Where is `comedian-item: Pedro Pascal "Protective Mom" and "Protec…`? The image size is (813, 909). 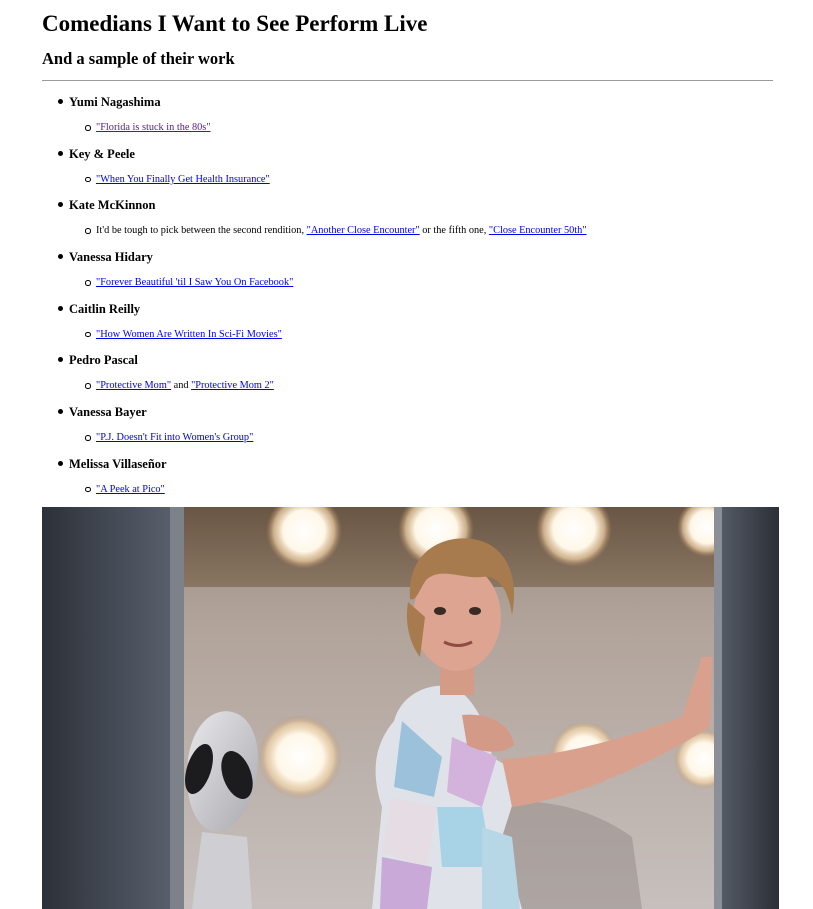 comedian-item: Pedro Pascal "Protective Mom" and "Protec… is located at coordinates (410, 377).